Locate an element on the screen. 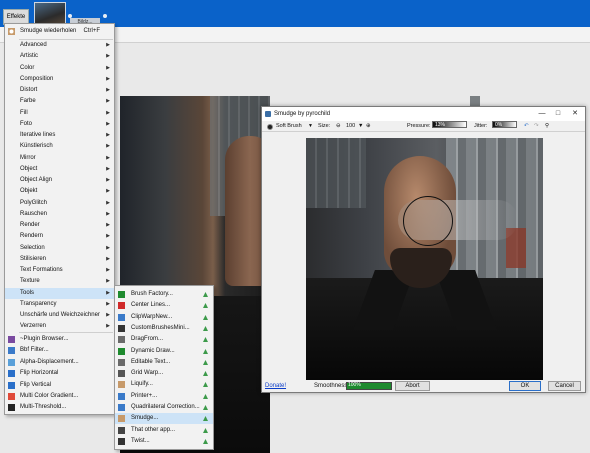 This screenshot has height=453, width=590. zoom-icon: ⚲ is located at coordinates (547, 126).